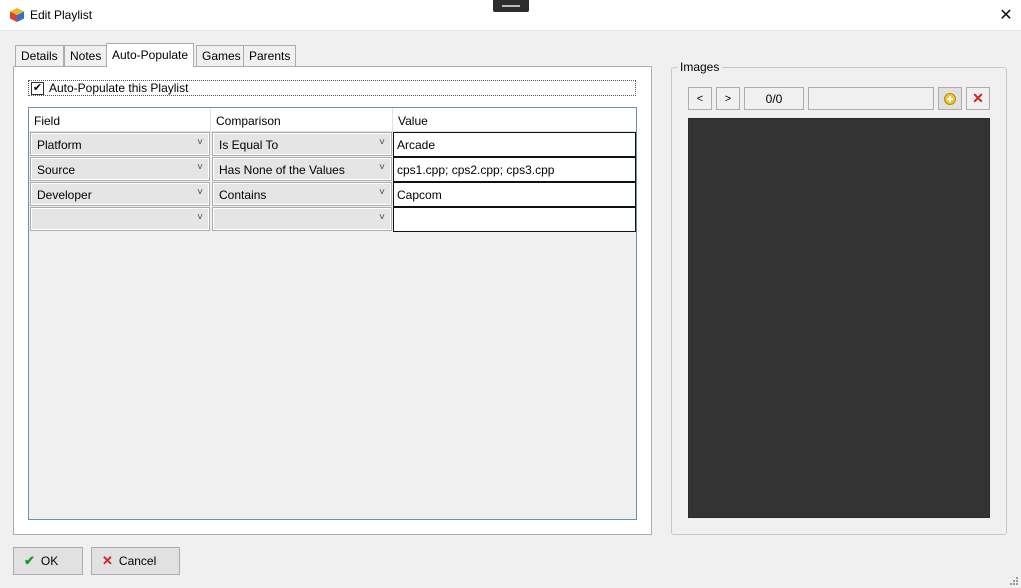 This screenshot has width=1021, height=588. What do you see at coordinates (514, 120) in the screenshot?
I see `column-header-value: Value` at bounding box center [514, 120].